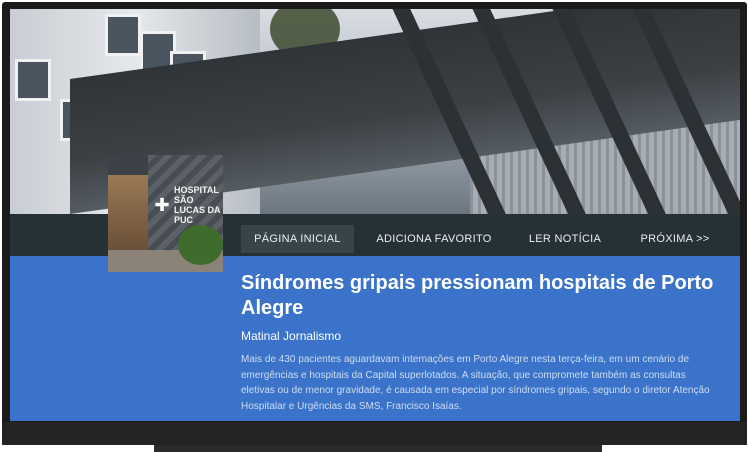 This screenshot has height=452, width=749. I want to click on nav-next-button: PRÓXIMA >>, so click(675, 239).